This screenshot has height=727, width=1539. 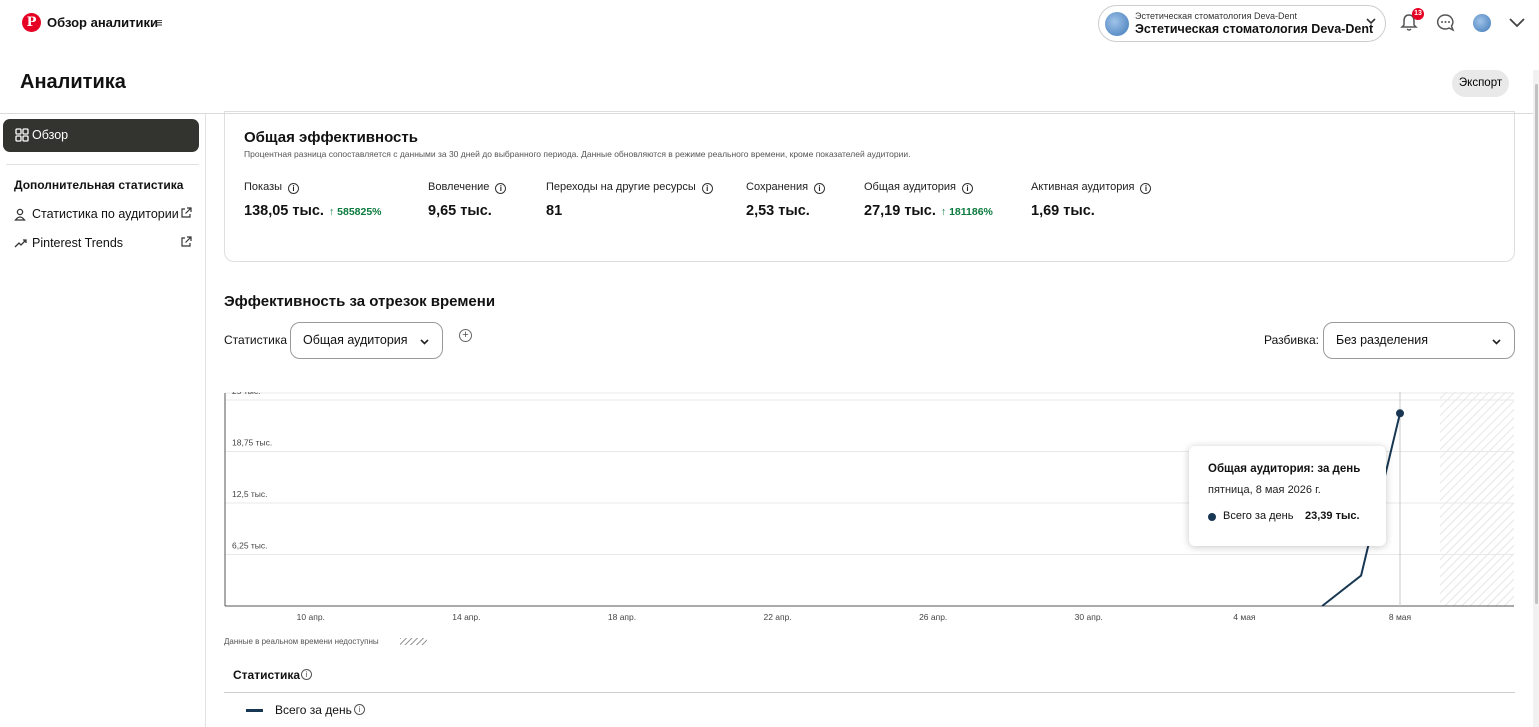 What do you see at coordinates (622, 617) in the screenshot?
I see `x-tick-label: 18 апр.` at bounding box center [622, 617].